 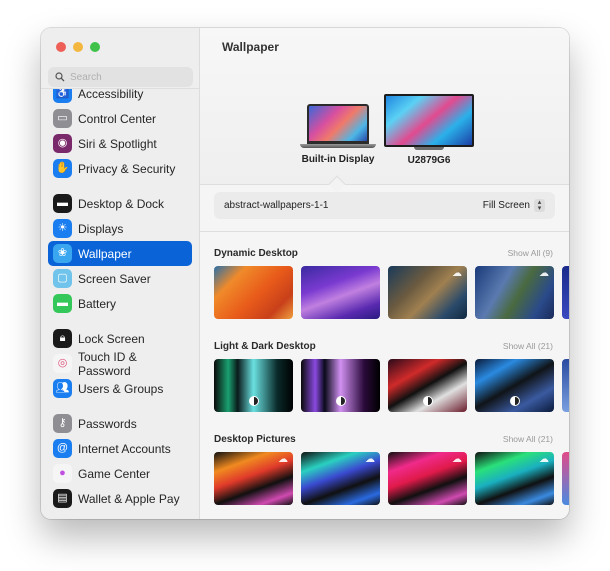 I want to click on sidebar-item-battery: ▬ Battery, so click(x=120, y=303).